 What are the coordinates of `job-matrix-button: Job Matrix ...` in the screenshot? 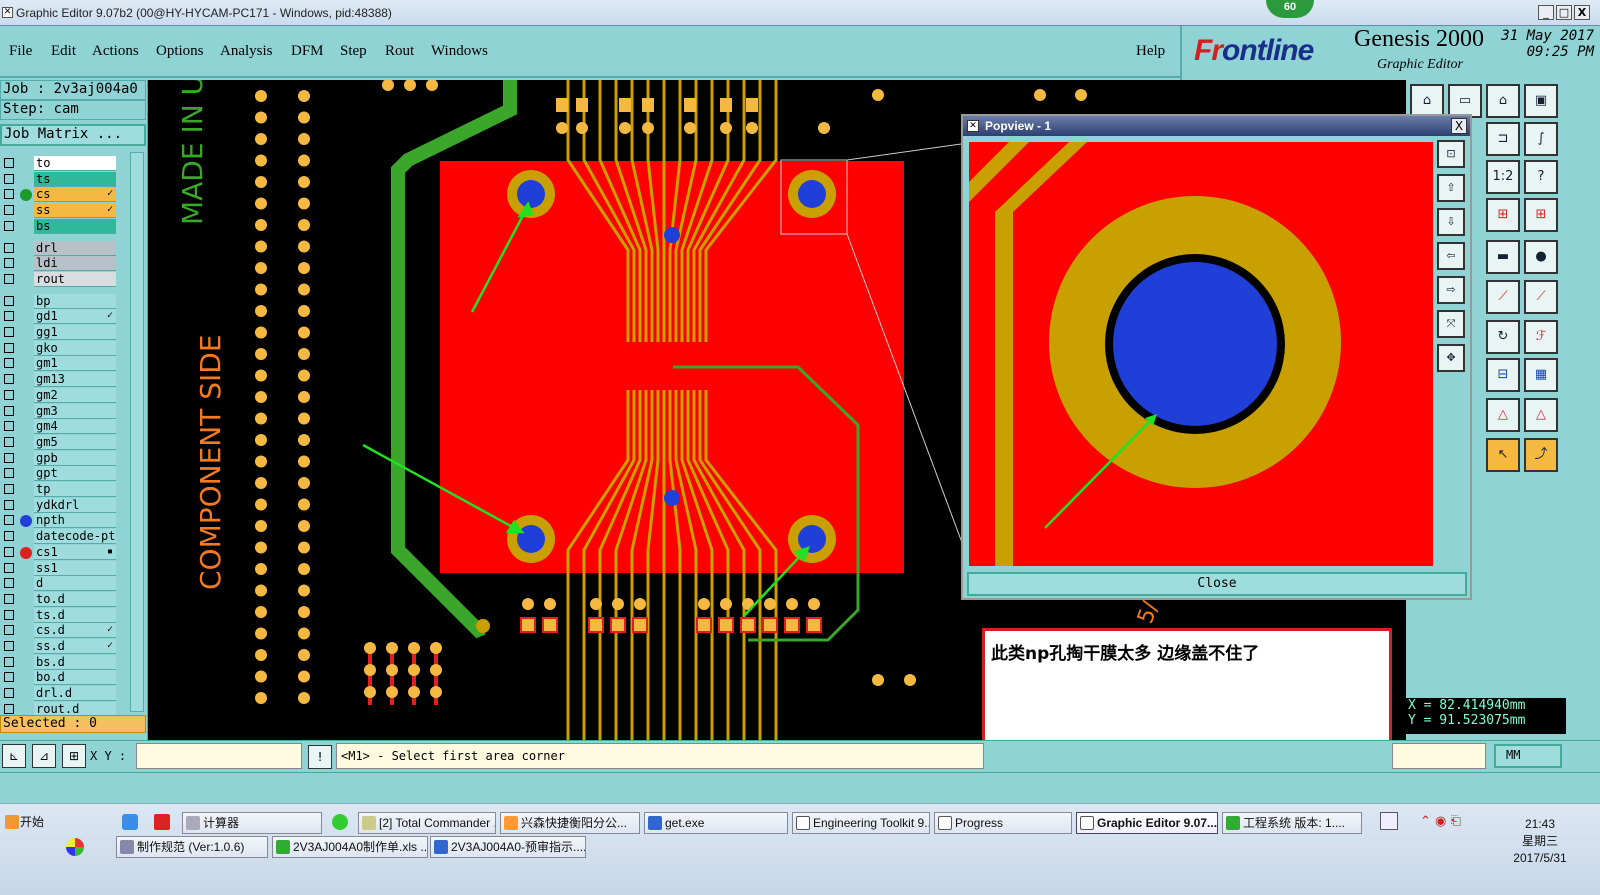 It's located at (73, 135).